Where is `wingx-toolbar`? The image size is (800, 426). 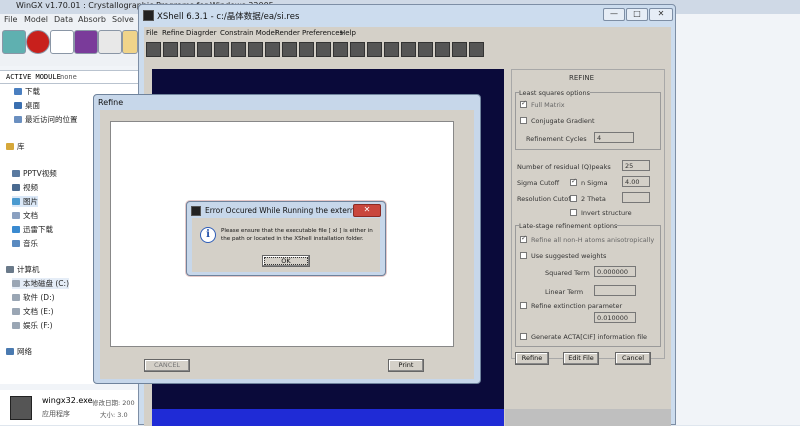
wingx-toolbar is located at coordinates (70, 46).